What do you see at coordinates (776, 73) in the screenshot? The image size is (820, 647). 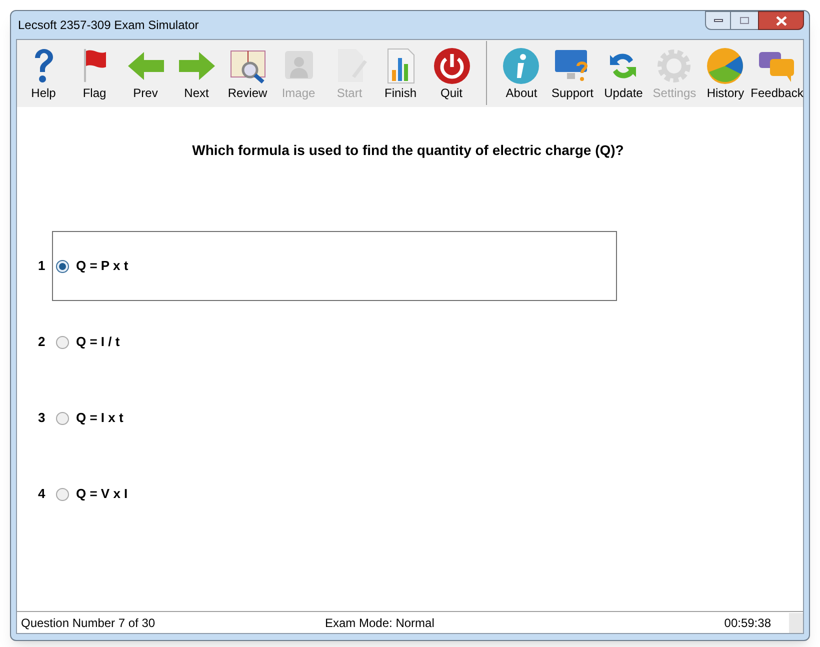 I see `toolbar-button: Feedback` at bounding box center [776, 73].